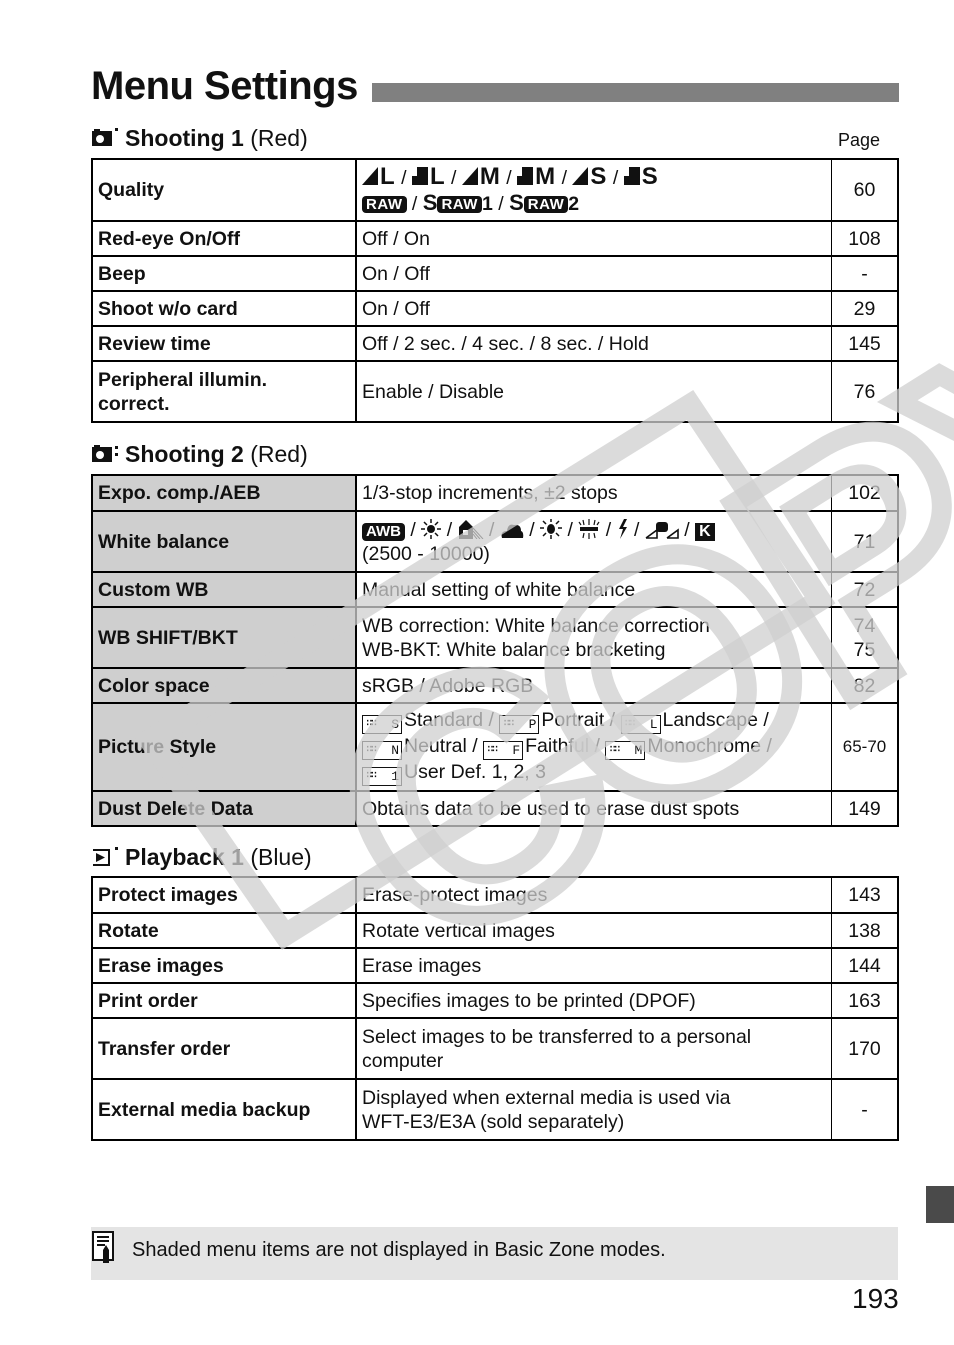  Describe the element at coordinates (224, 86) in the screenshot. I see `page-title: Menu Settings` at that location.